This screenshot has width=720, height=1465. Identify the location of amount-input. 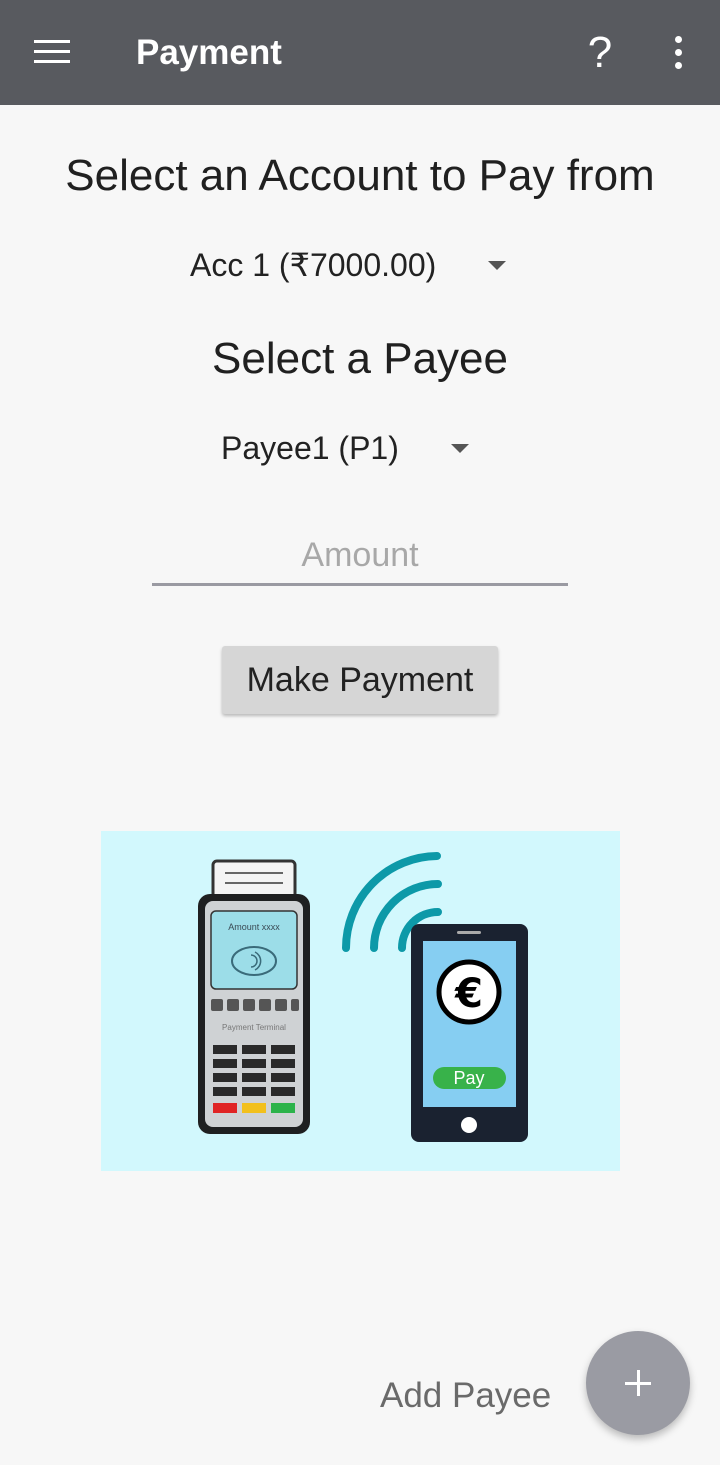
(360, 556).